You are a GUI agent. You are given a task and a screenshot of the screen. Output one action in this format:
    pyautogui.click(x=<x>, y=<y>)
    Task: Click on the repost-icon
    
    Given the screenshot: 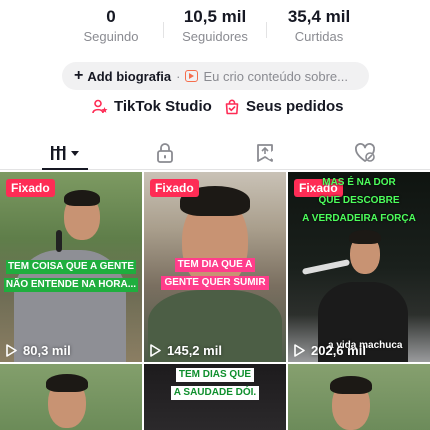 What is the action you would take?
    pyautogui.click(x=266, y=153)
    